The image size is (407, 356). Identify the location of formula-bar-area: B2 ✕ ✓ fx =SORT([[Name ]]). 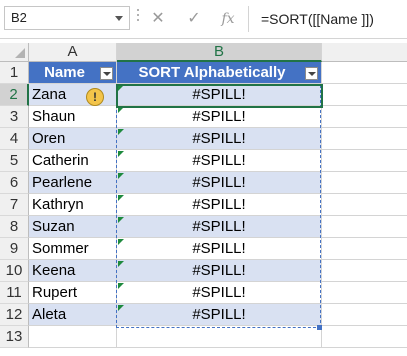
(203, 19).